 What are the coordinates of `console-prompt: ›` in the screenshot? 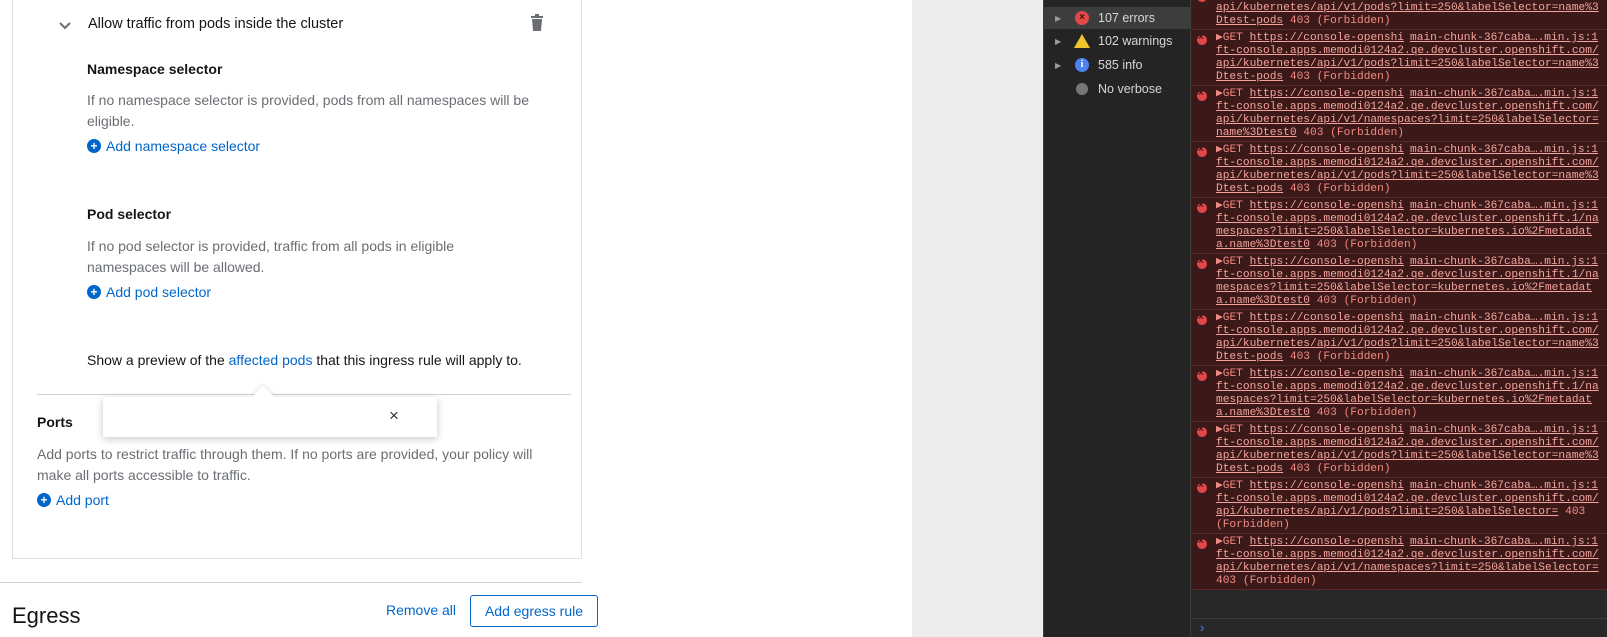 It's located at (1399, 627).